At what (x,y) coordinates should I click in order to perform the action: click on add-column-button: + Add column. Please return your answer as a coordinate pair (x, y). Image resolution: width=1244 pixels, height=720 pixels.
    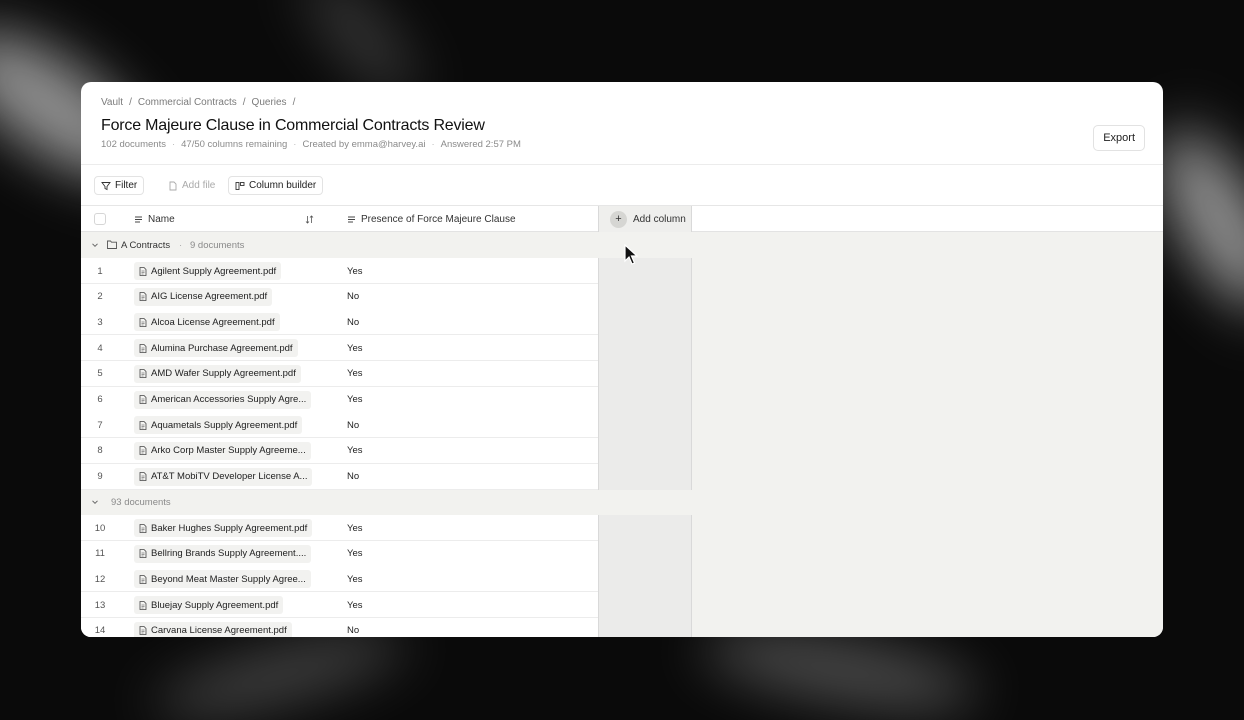
    Looking at the image, I should click on (645, 219).